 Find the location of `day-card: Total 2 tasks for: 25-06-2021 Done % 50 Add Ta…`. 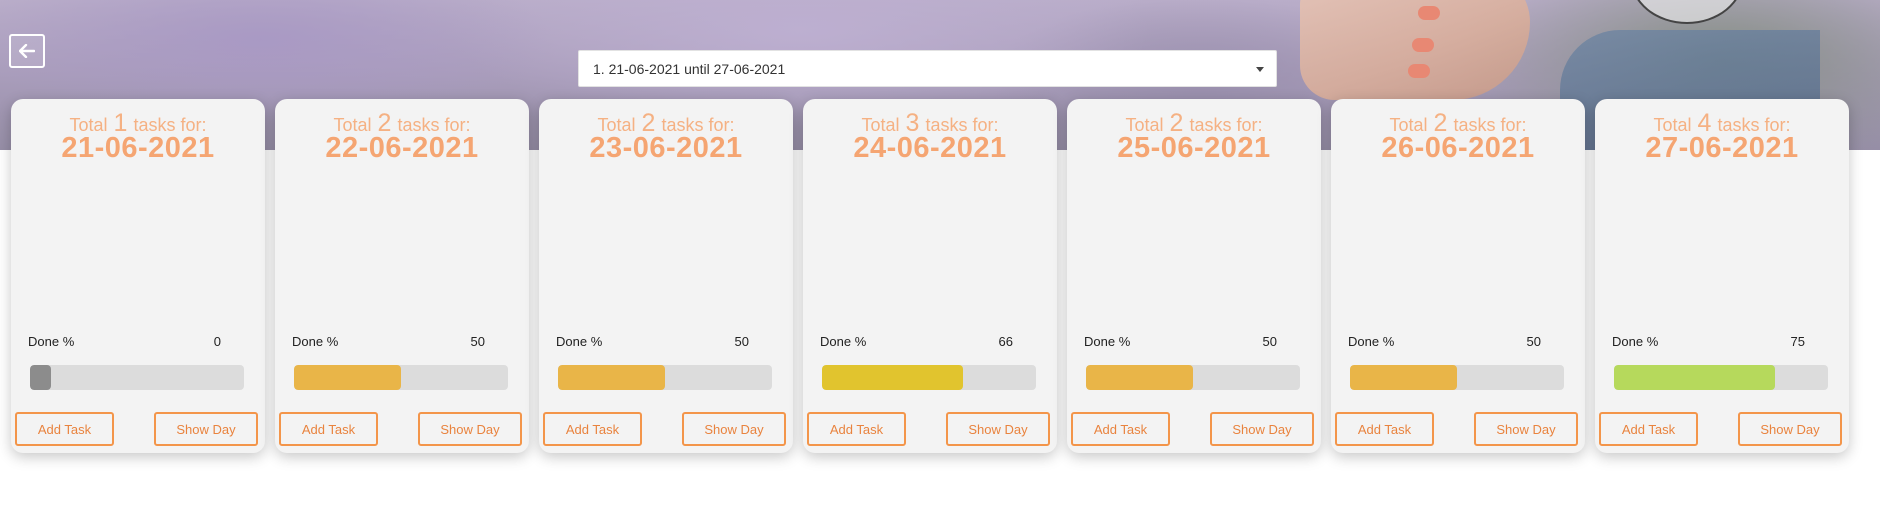

day-card: Total 2 tasks for: 25-06-2021 Done % 50 Add Ta… is located at coordinates (1194, 276).